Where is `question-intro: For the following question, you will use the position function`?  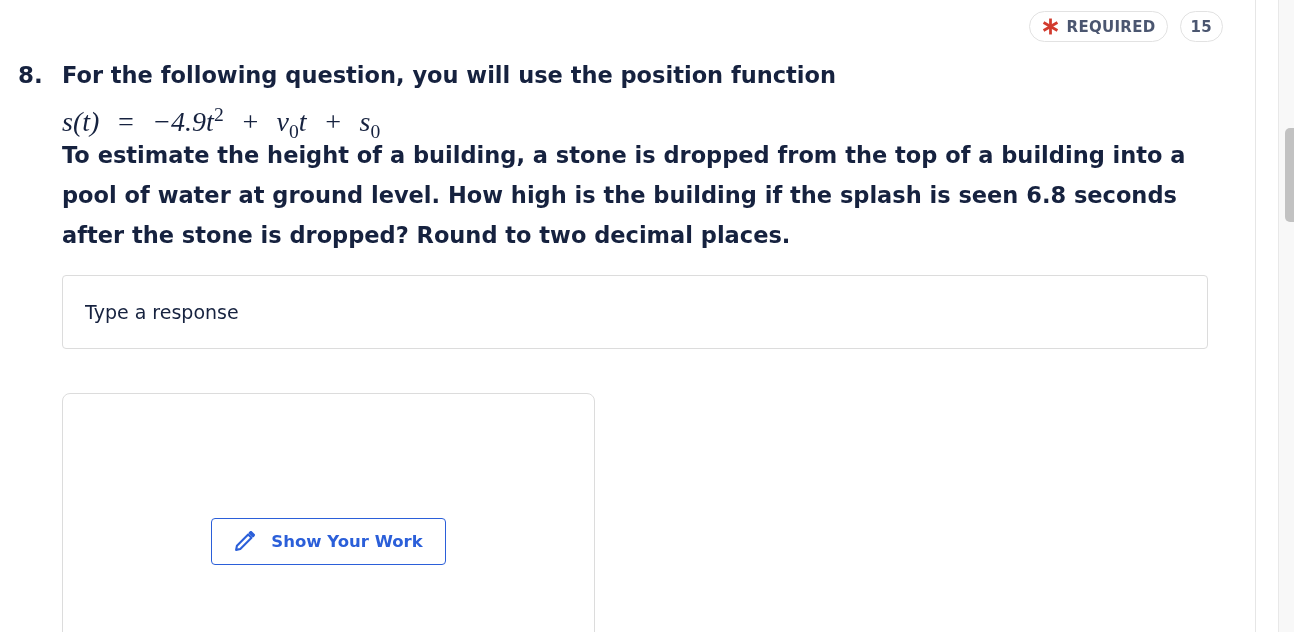
question-intro: For the following question, you will use the position function is located at coordinates (449, 75).